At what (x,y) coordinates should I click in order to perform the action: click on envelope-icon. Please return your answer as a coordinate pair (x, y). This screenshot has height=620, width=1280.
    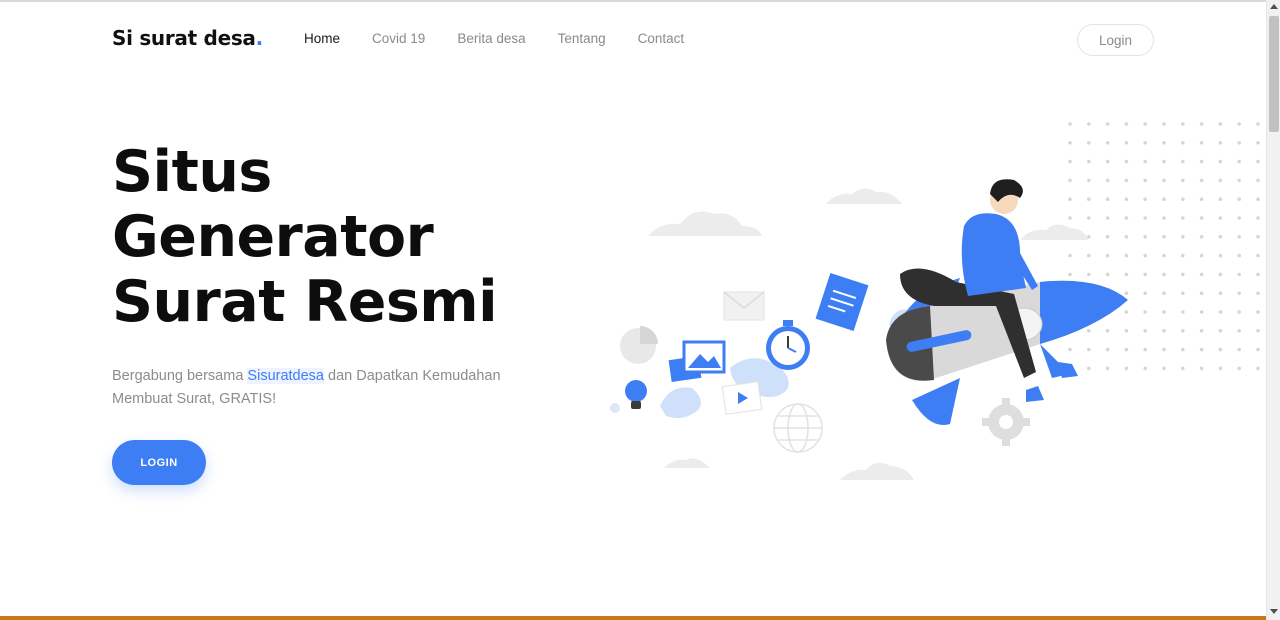
    Looking at the image, I should click on (744, 306).